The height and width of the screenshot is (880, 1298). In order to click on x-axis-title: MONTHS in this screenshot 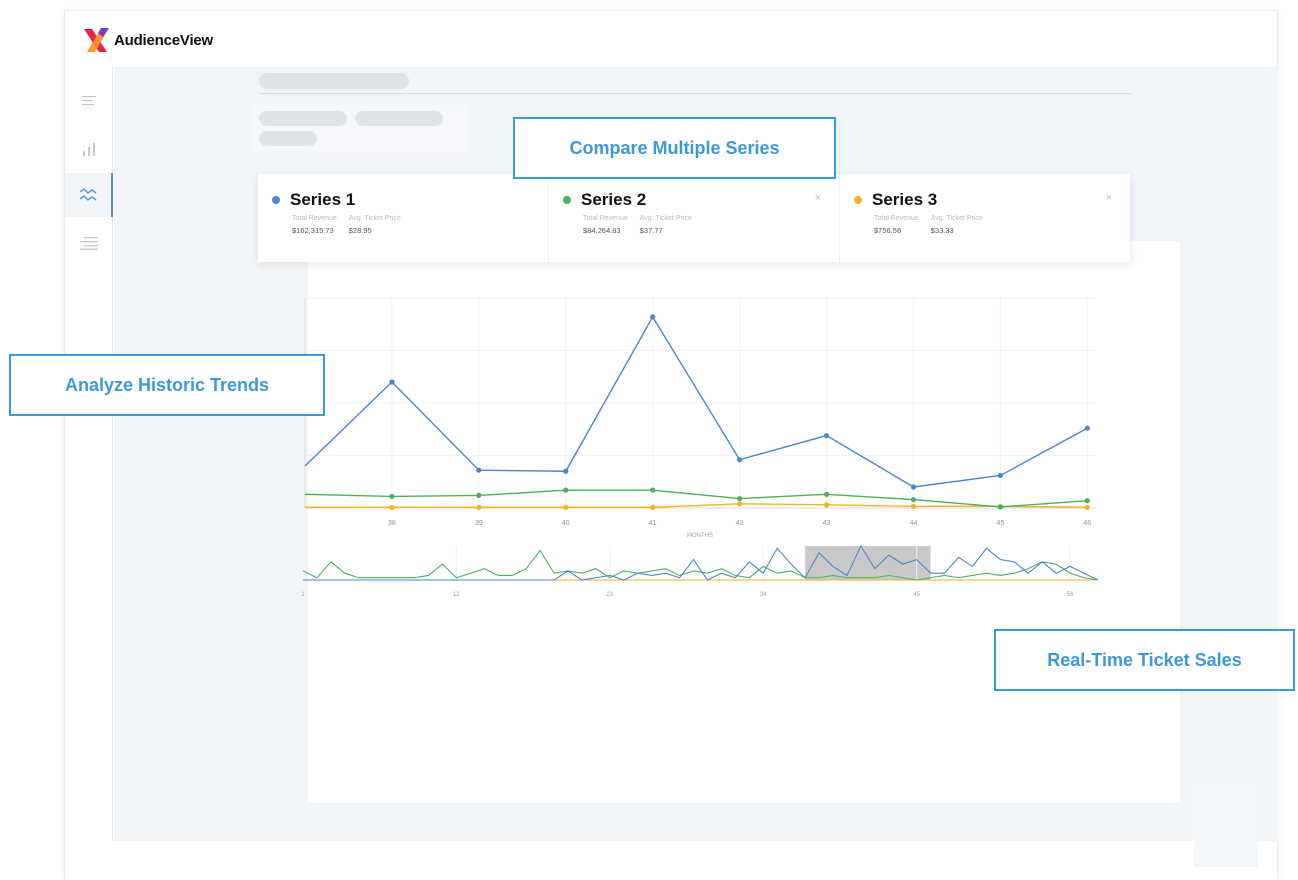, I will do `click(700, 536)`.